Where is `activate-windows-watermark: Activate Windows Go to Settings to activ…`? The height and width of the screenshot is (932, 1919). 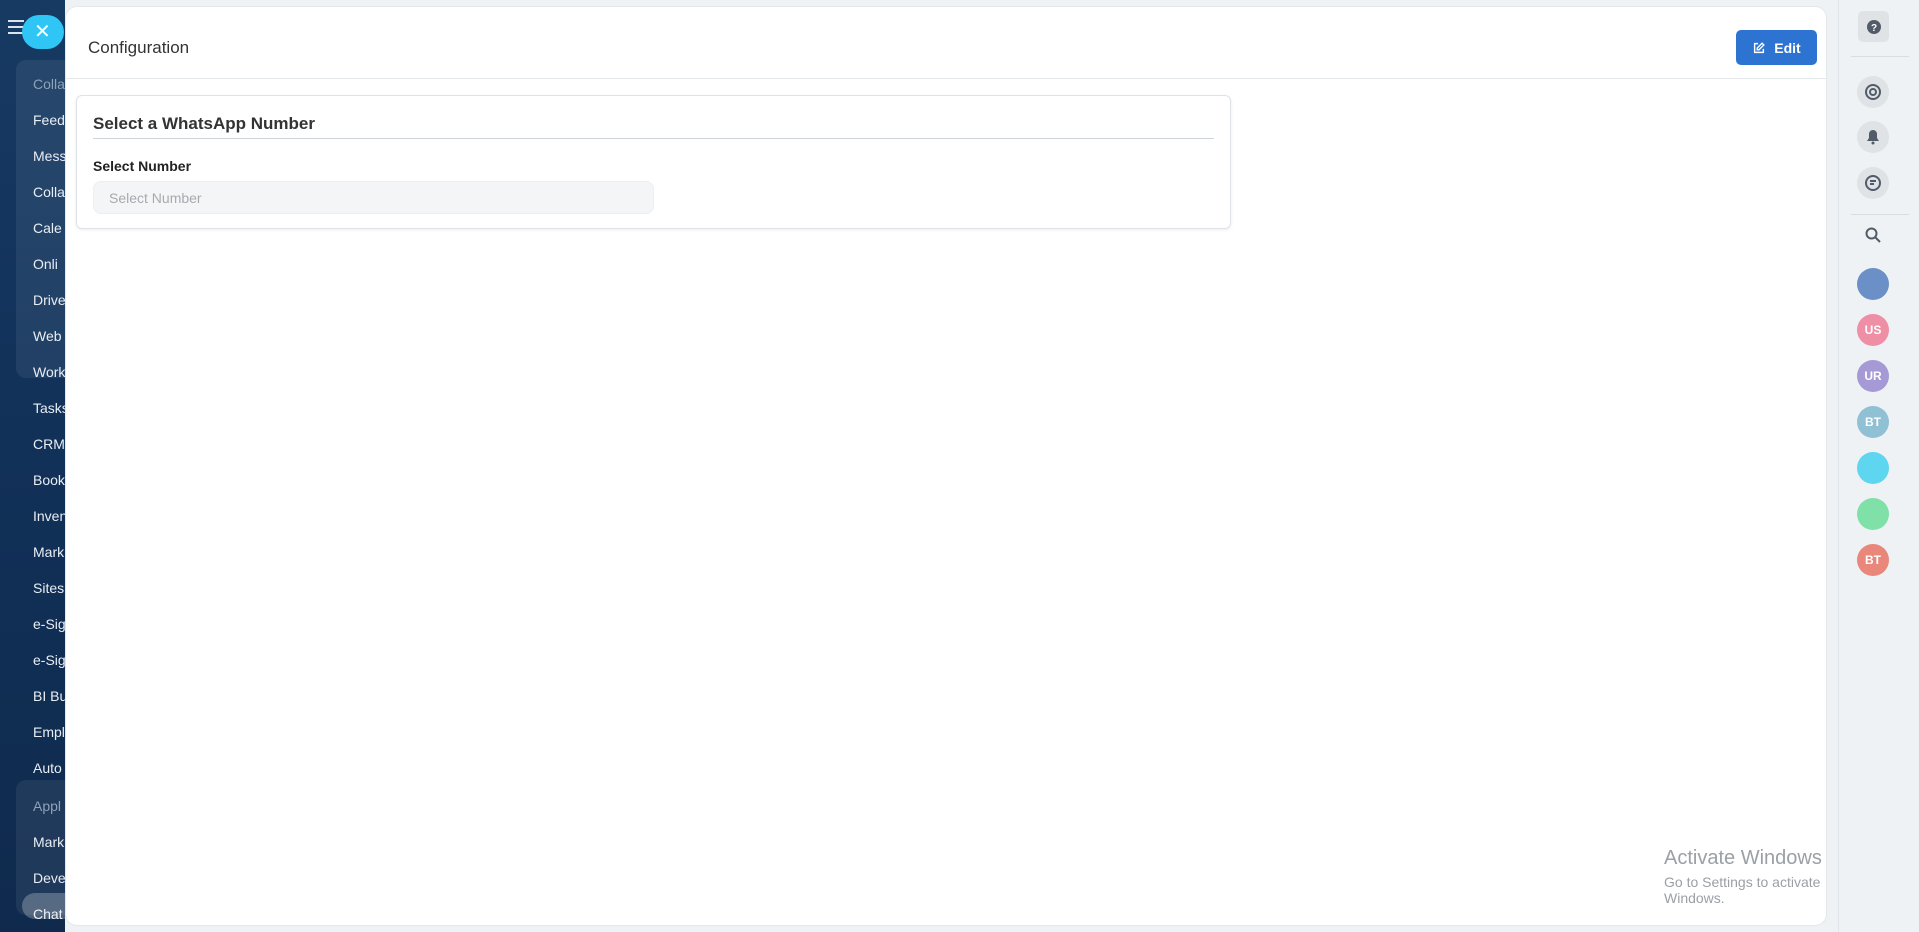 activate-windows-watermark: Activate Windows Go to Settings to activ… is located at coordinates (1751, 876).